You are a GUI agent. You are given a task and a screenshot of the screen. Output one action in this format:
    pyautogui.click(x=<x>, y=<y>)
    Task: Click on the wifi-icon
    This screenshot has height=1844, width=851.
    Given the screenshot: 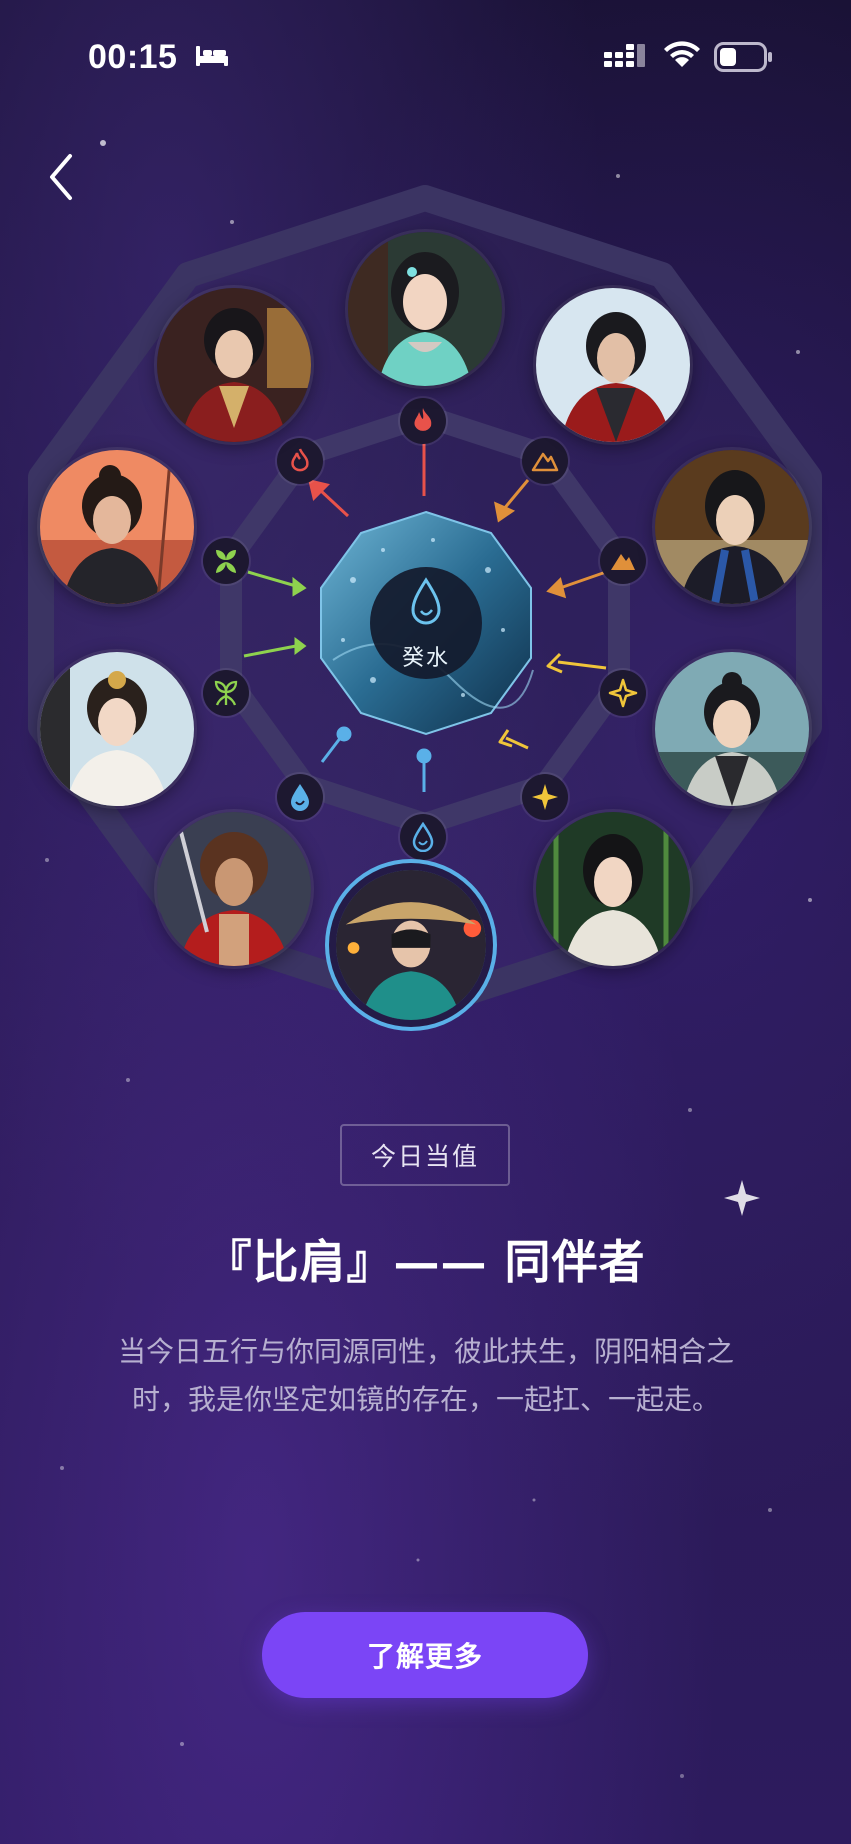 What is the action you would take?
    pyautogui.click(x=682, y=57)
    